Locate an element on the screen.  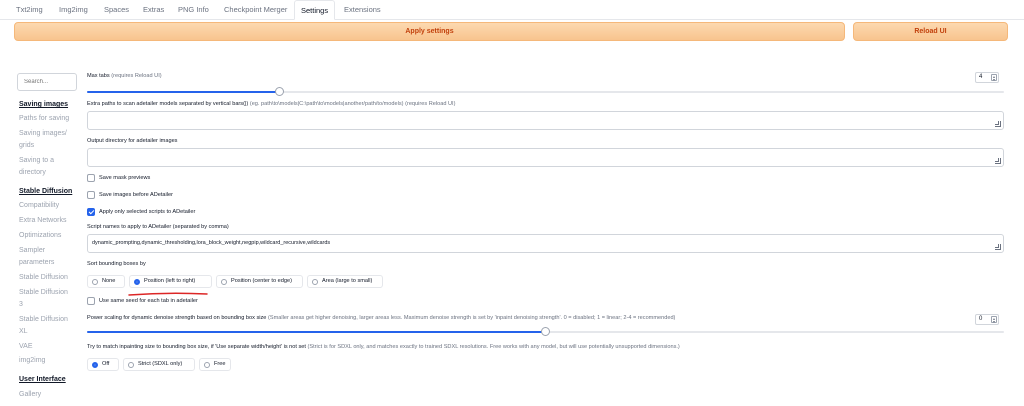
apply-selected-scripts-checkbox is located at coordinates (91, 212).